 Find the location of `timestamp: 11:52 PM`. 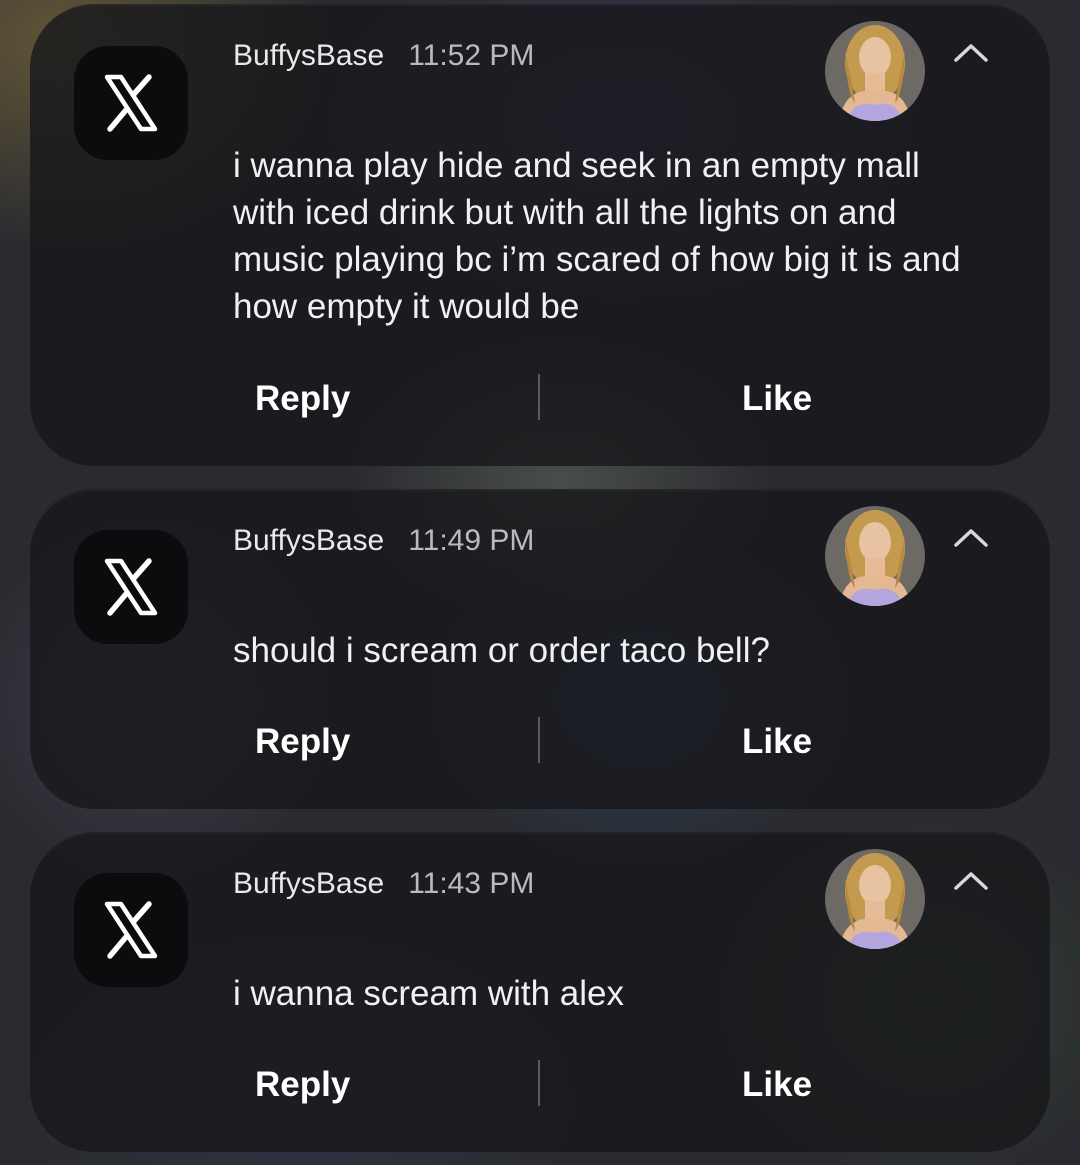

timestamp: 11:52 PM is located at coordinates (471, 55).